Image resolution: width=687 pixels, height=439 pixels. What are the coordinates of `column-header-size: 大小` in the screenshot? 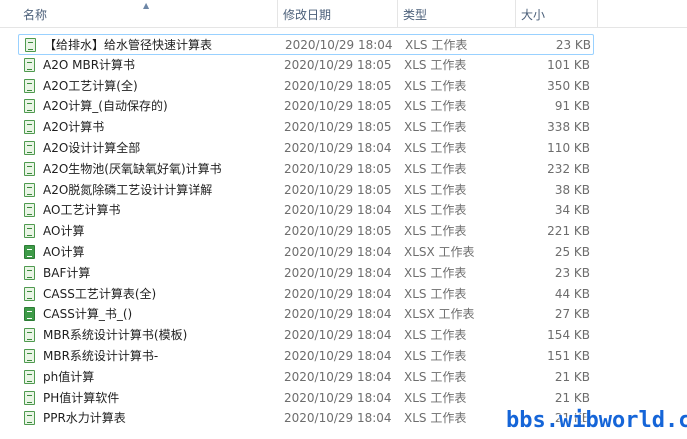 It's located at (557, 13).